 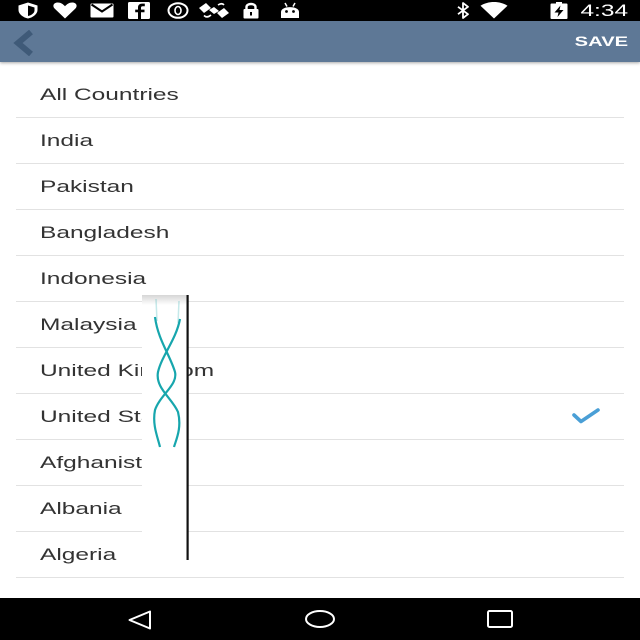 What do you see at coordinates (320, 463) in the screenshot?
I see `country-row: Afghanistan` at bounding box center [320, 463].